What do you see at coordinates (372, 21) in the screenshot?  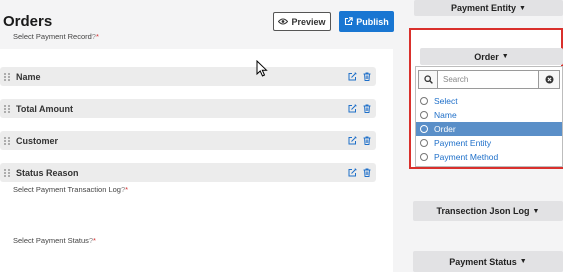 I see `publish-label: Publish` at bounding box center [372, 21].